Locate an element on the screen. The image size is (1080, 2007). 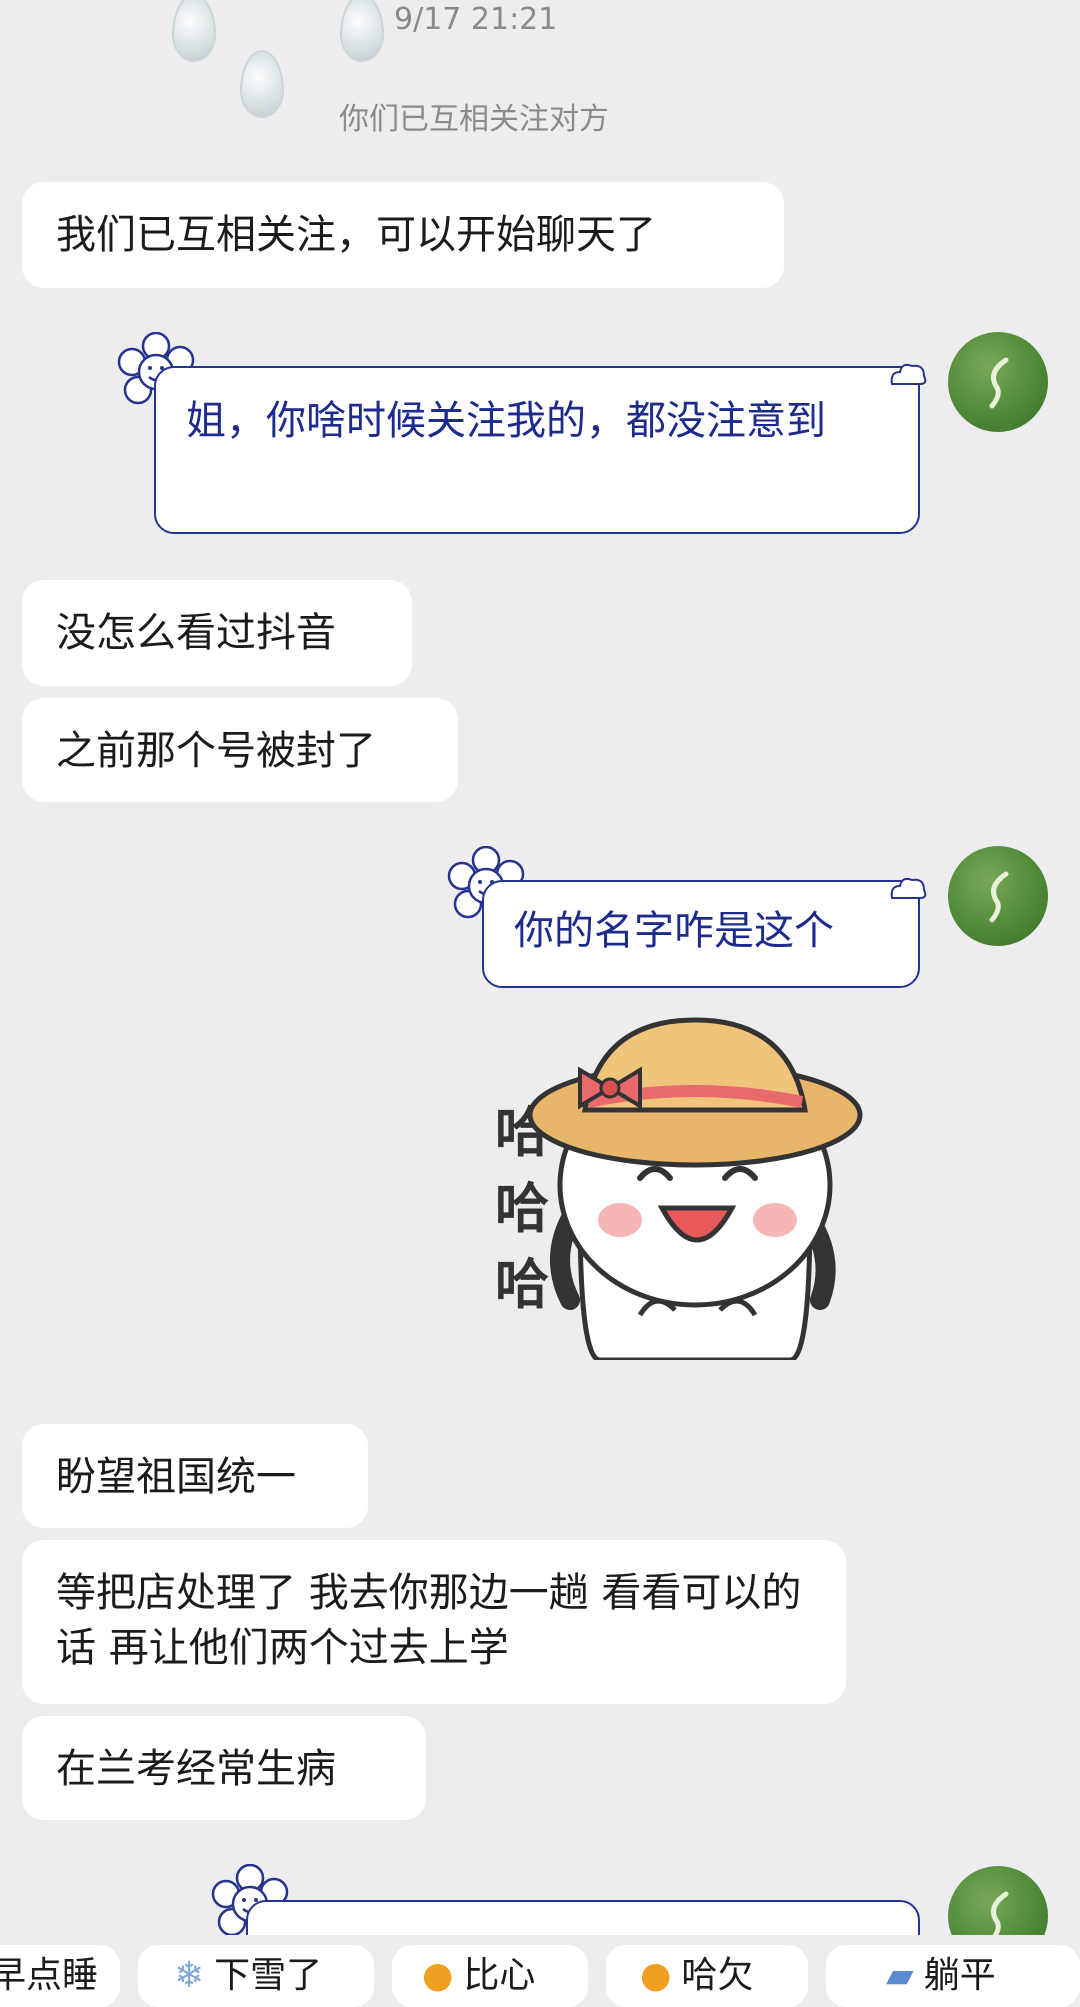
snowflake-icon: ❄ is located at coordinates (189, 1975).